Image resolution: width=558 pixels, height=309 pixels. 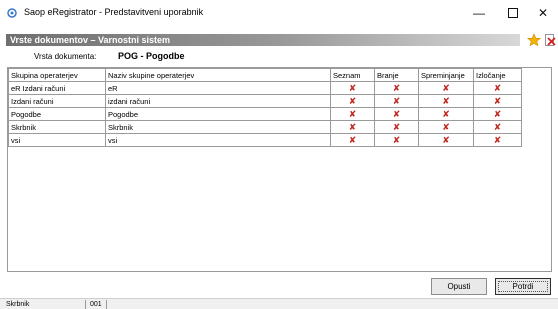 What do you see at coordinates (57, 140) in the screenshot?
I see `group-cell: vsi` at bounding box center [57, 140].